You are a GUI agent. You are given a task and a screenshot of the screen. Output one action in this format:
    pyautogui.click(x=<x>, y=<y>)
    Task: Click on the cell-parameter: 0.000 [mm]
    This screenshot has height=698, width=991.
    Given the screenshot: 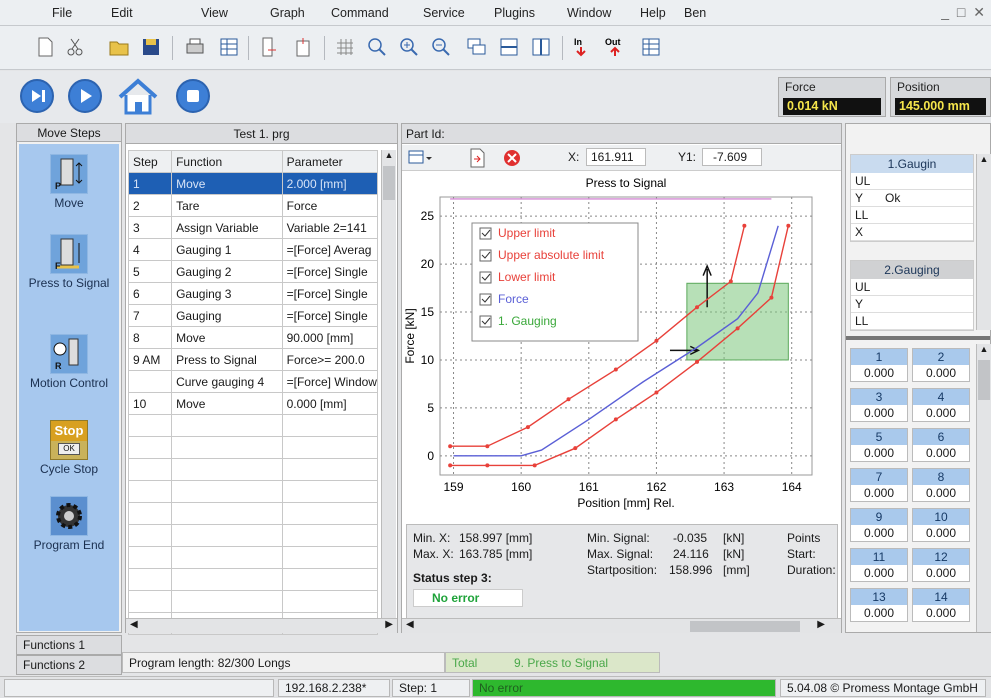 What is the action you would take?
    pyautogui.click(x=330, y=403)
    